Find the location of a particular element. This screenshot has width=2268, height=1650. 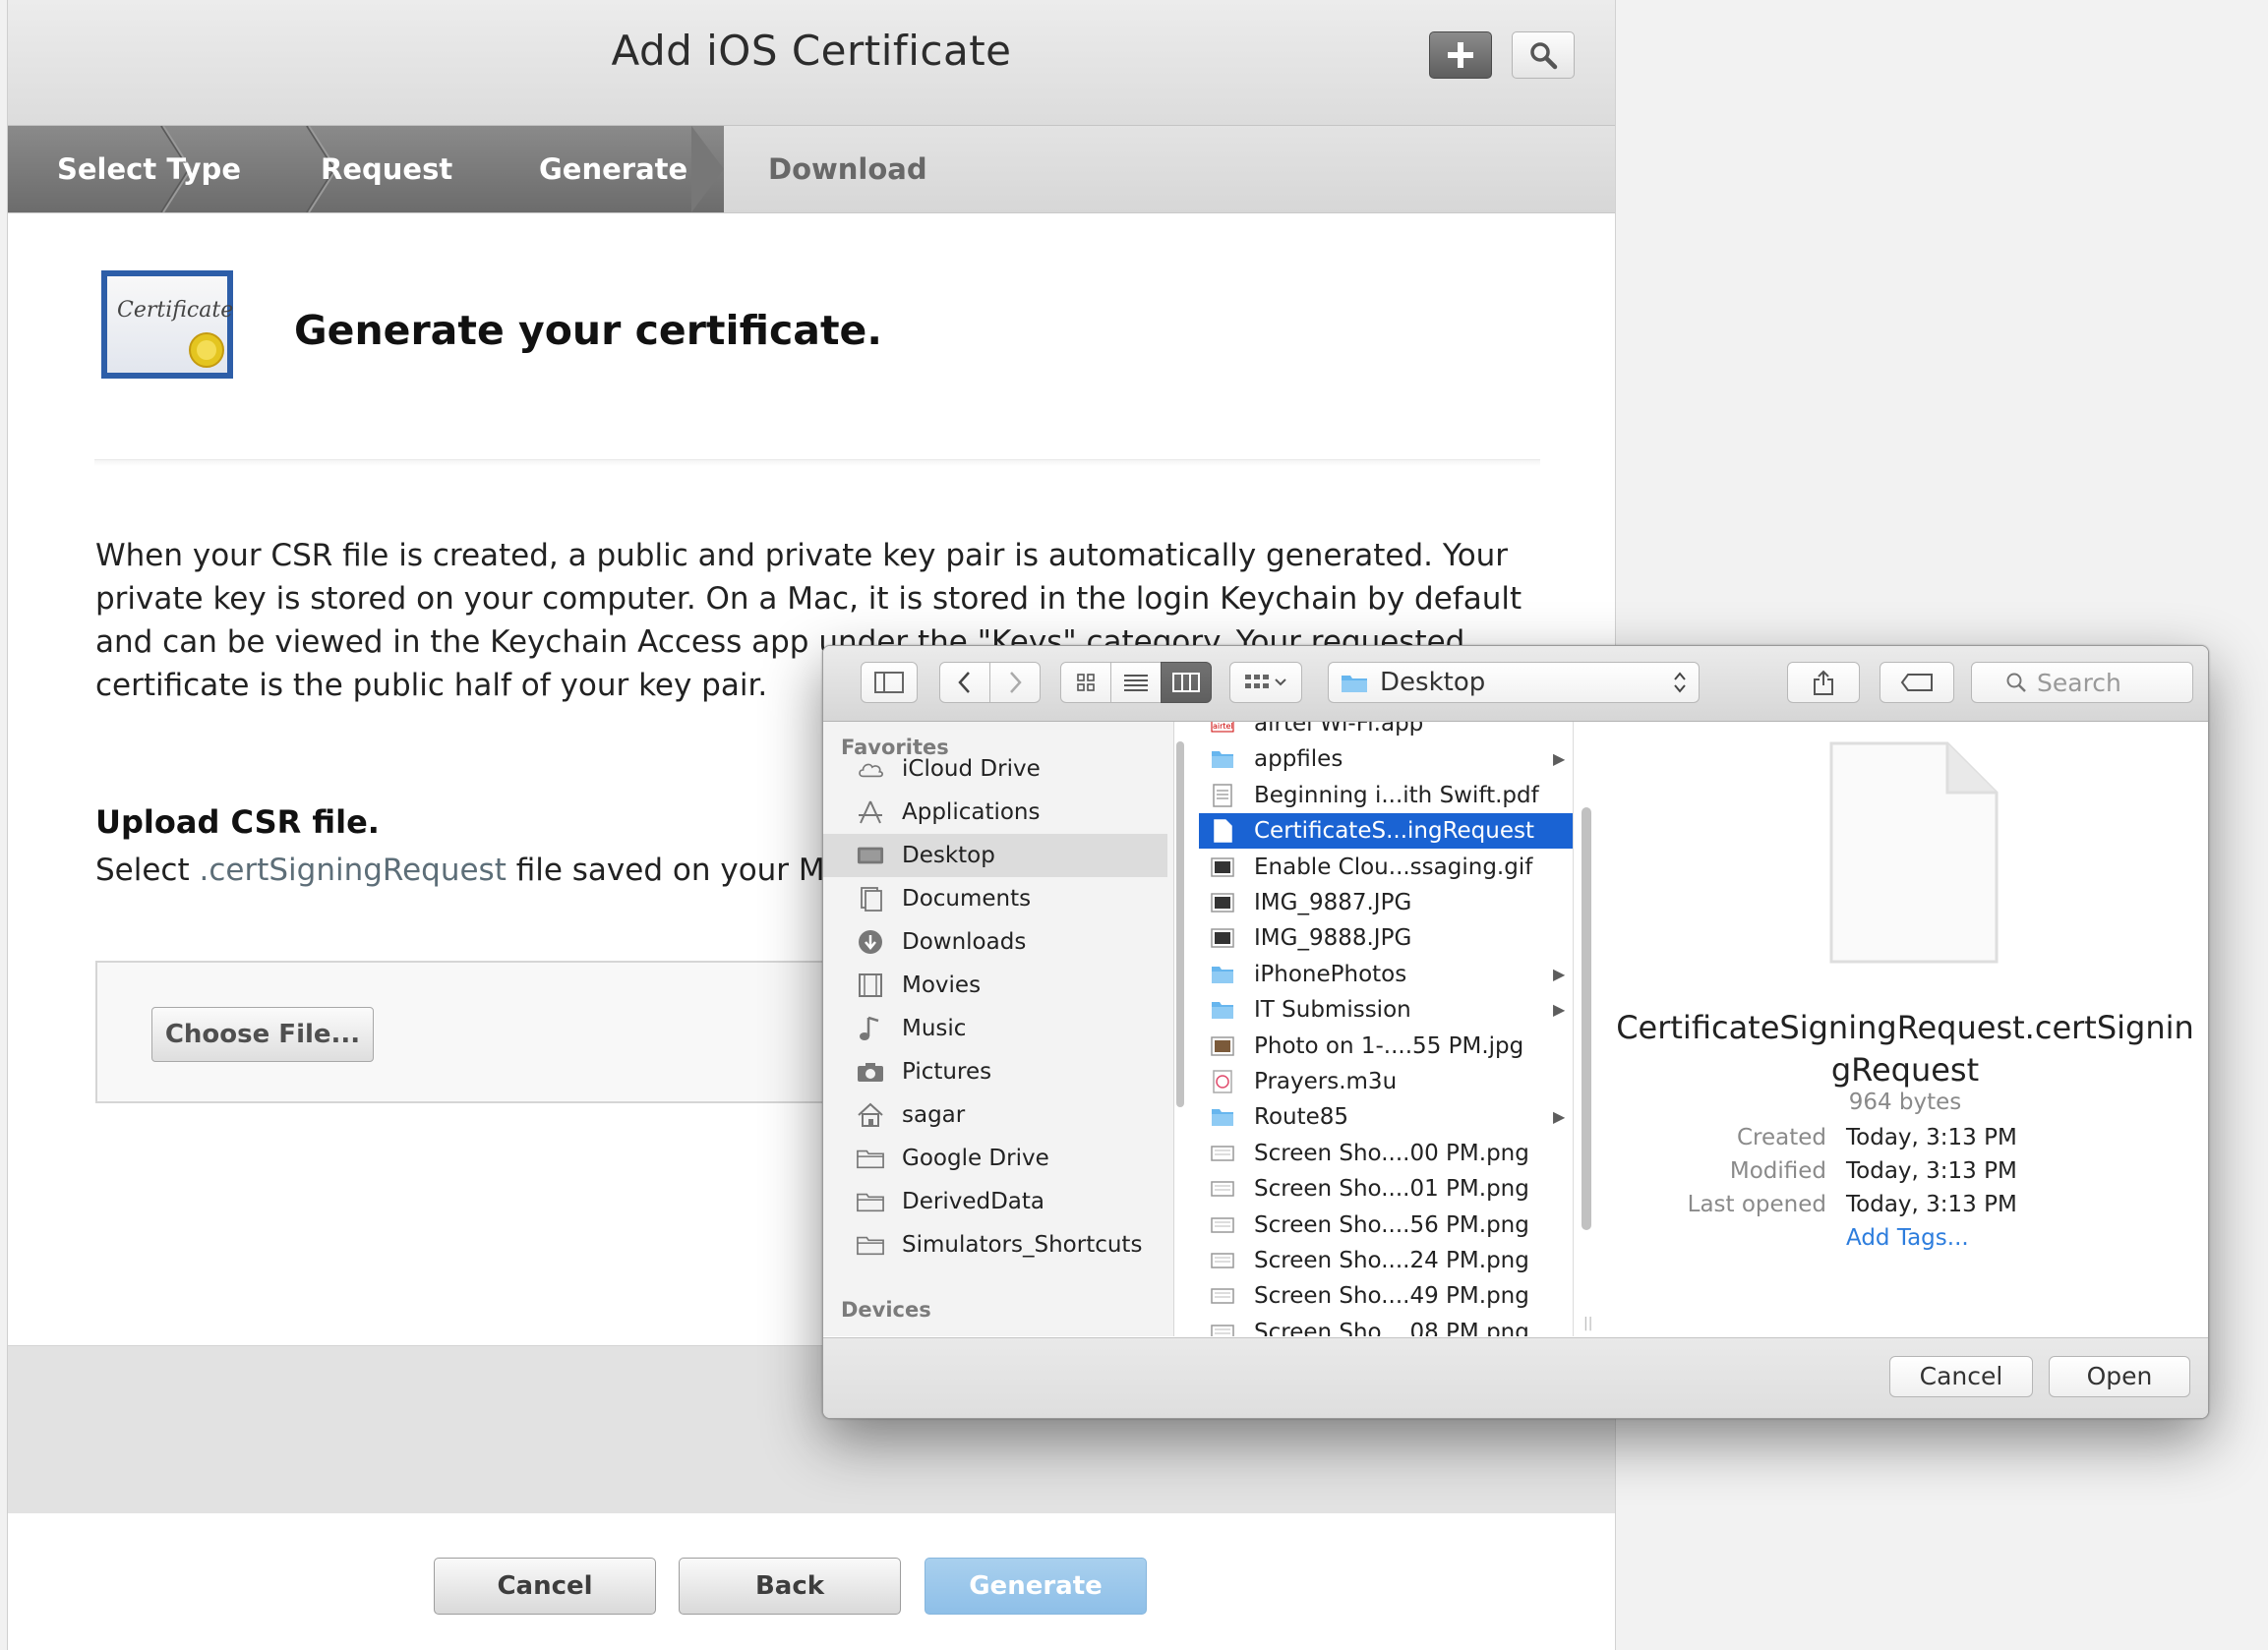

dialog-cancel-button: Cancel is located at coordinates (1961, 1377).